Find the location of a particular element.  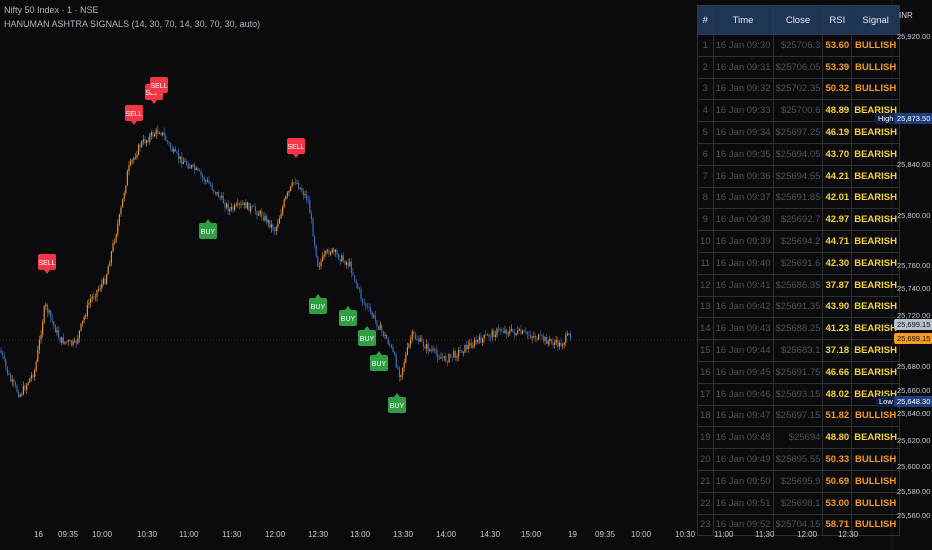

row-close: $25691.6 is located at coordinates (798, 263).